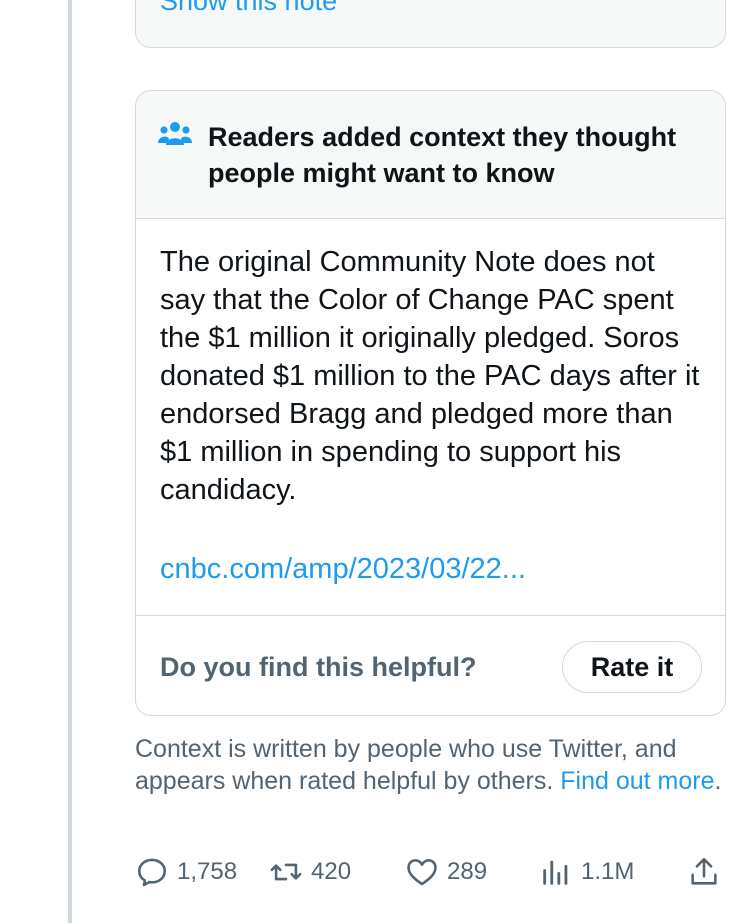  I want to click on views-count: 1.1M, so click(608, 871).